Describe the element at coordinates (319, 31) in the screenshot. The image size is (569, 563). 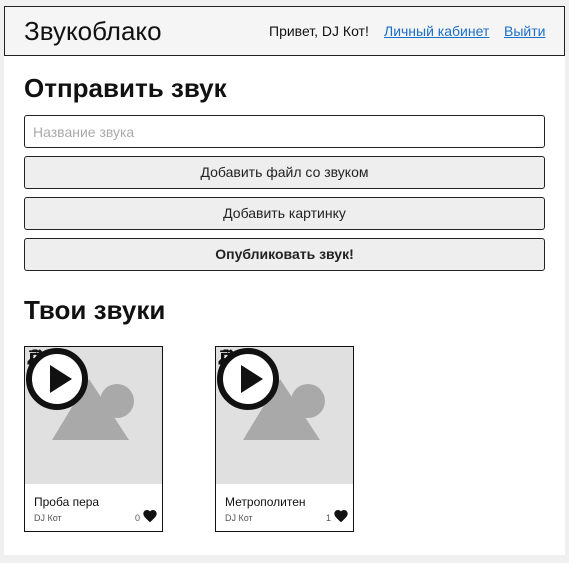
I see `user-greeting: Привет, DJ Кот!` at that location.